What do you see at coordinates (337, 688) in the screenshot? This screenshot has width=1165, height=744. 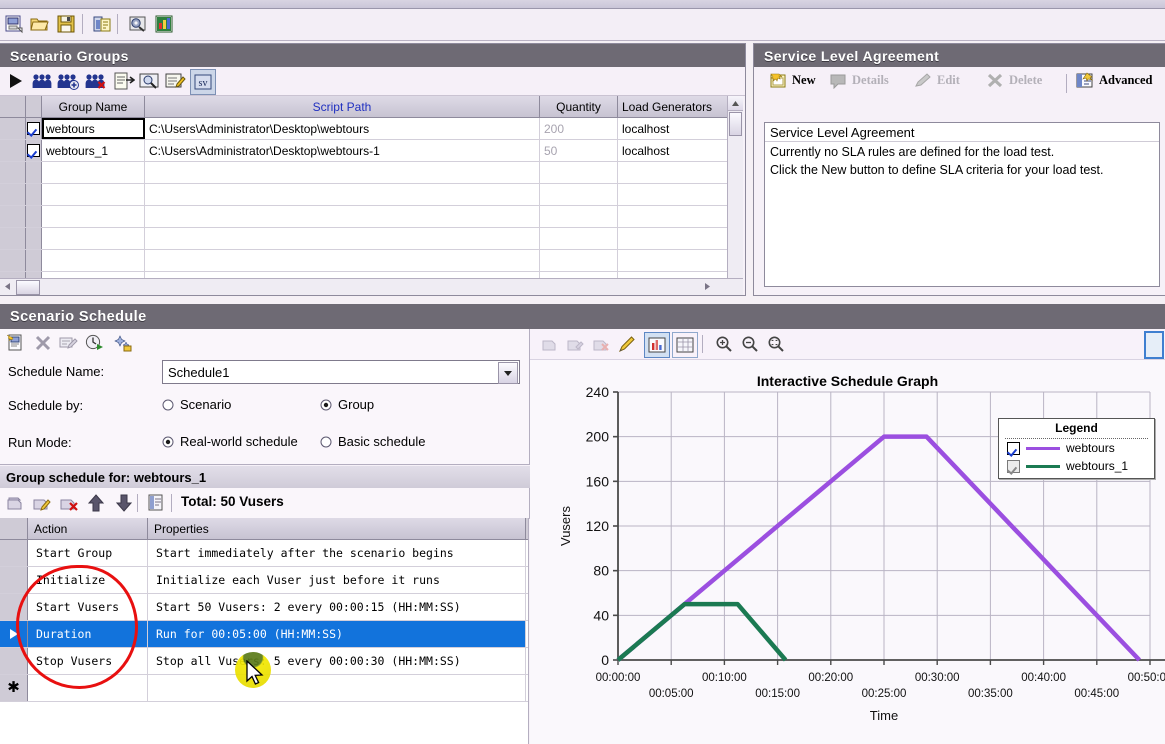 I see `cell-properties` at bounding box center [337, 688].